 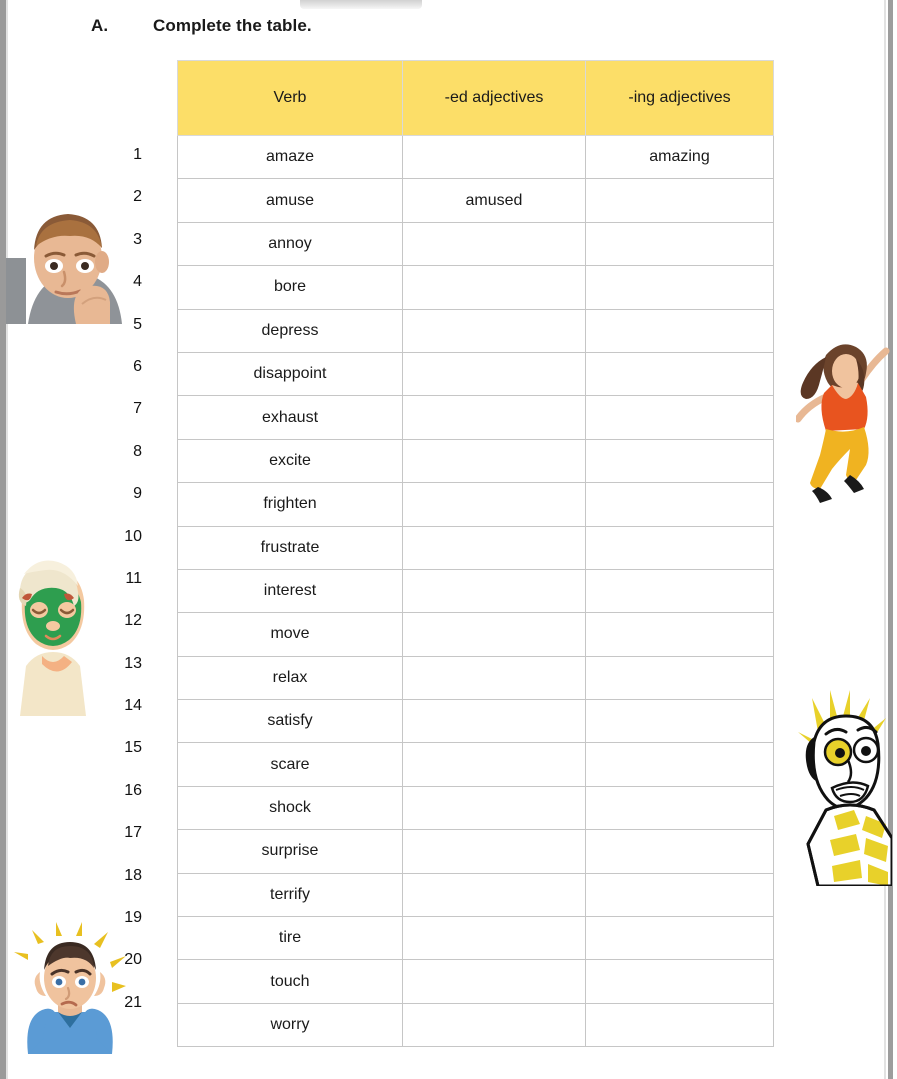 I want to click on table-row: interest, so click(x=475, y=591).